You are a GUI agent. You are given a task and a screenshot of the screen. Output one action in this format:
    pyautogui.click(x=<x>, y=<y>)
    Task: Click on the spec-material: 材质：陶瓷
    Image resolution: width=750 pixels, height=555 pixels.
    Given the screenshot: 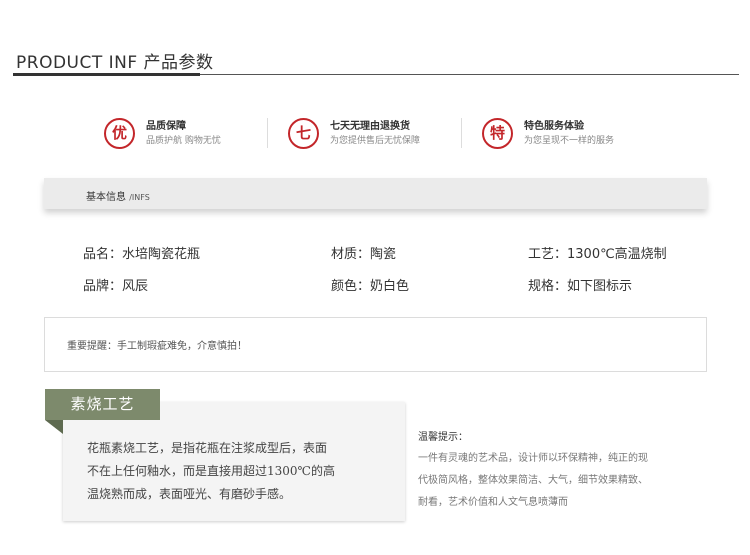 What is the action you would take?
    pyautogui.click(x=364, y=254)
    